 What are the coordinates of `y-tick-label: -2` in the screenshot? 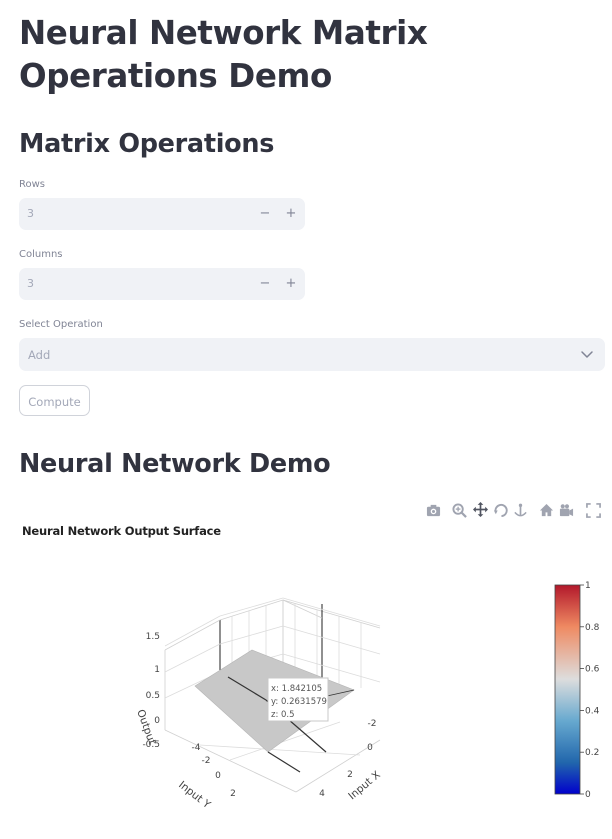 It's located at (206, 761).